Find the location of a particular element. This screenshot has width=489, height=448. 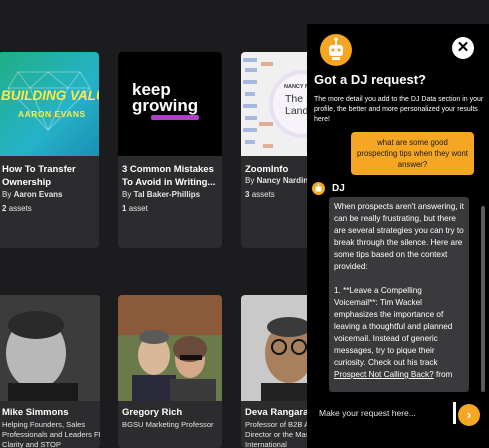

card-author: Tal Baker-Phillips is located at coordinates (167, 194).